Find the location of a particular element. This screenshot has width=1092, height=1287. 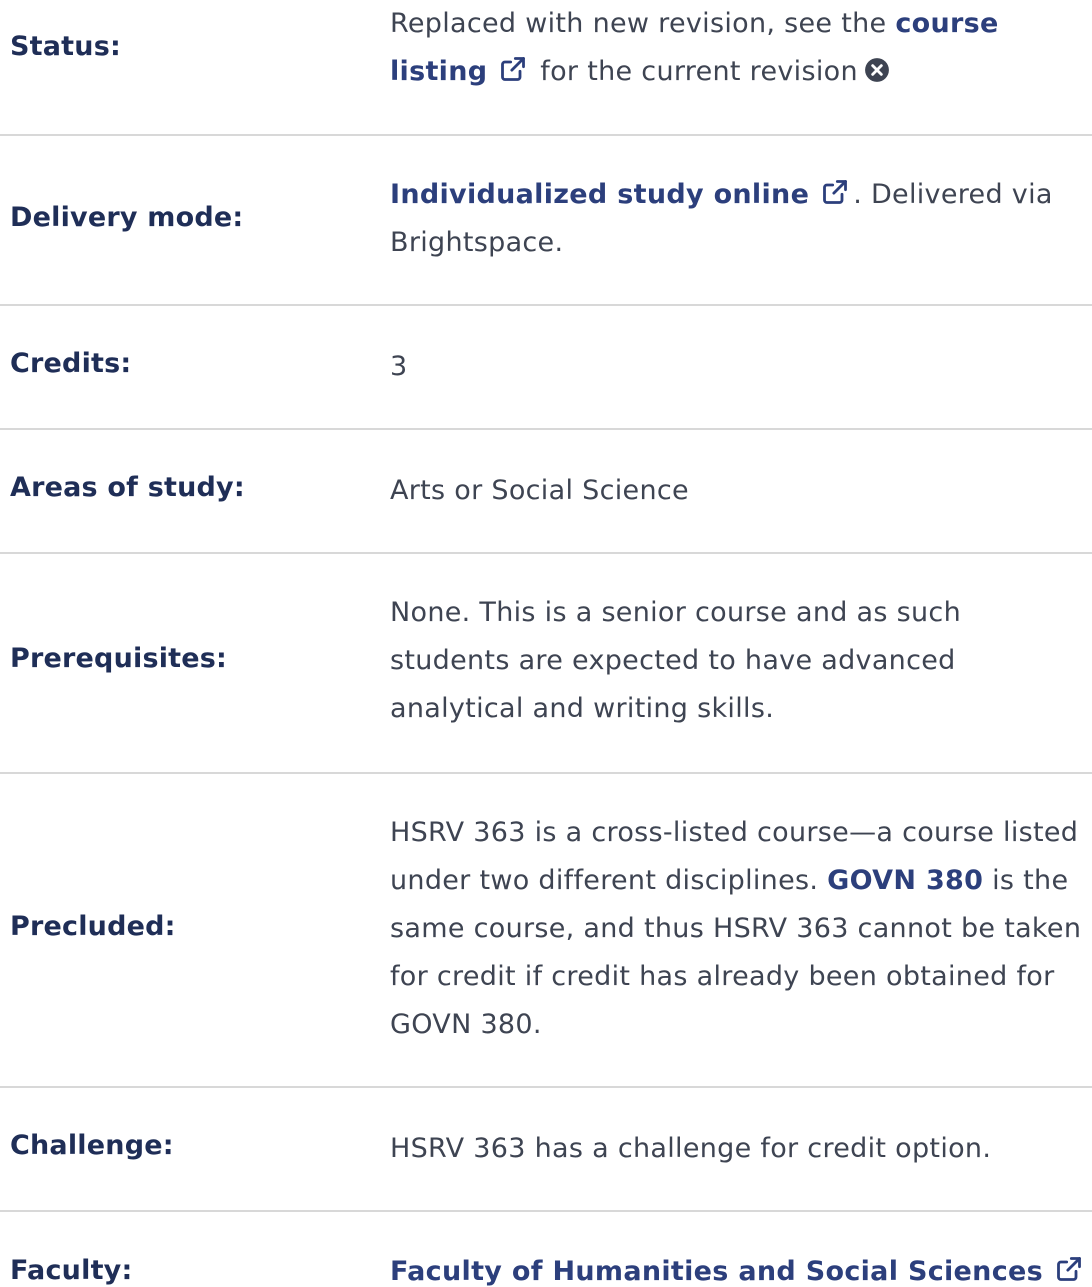

status-text-after: for the current revision is located at coordinates (699, 71).